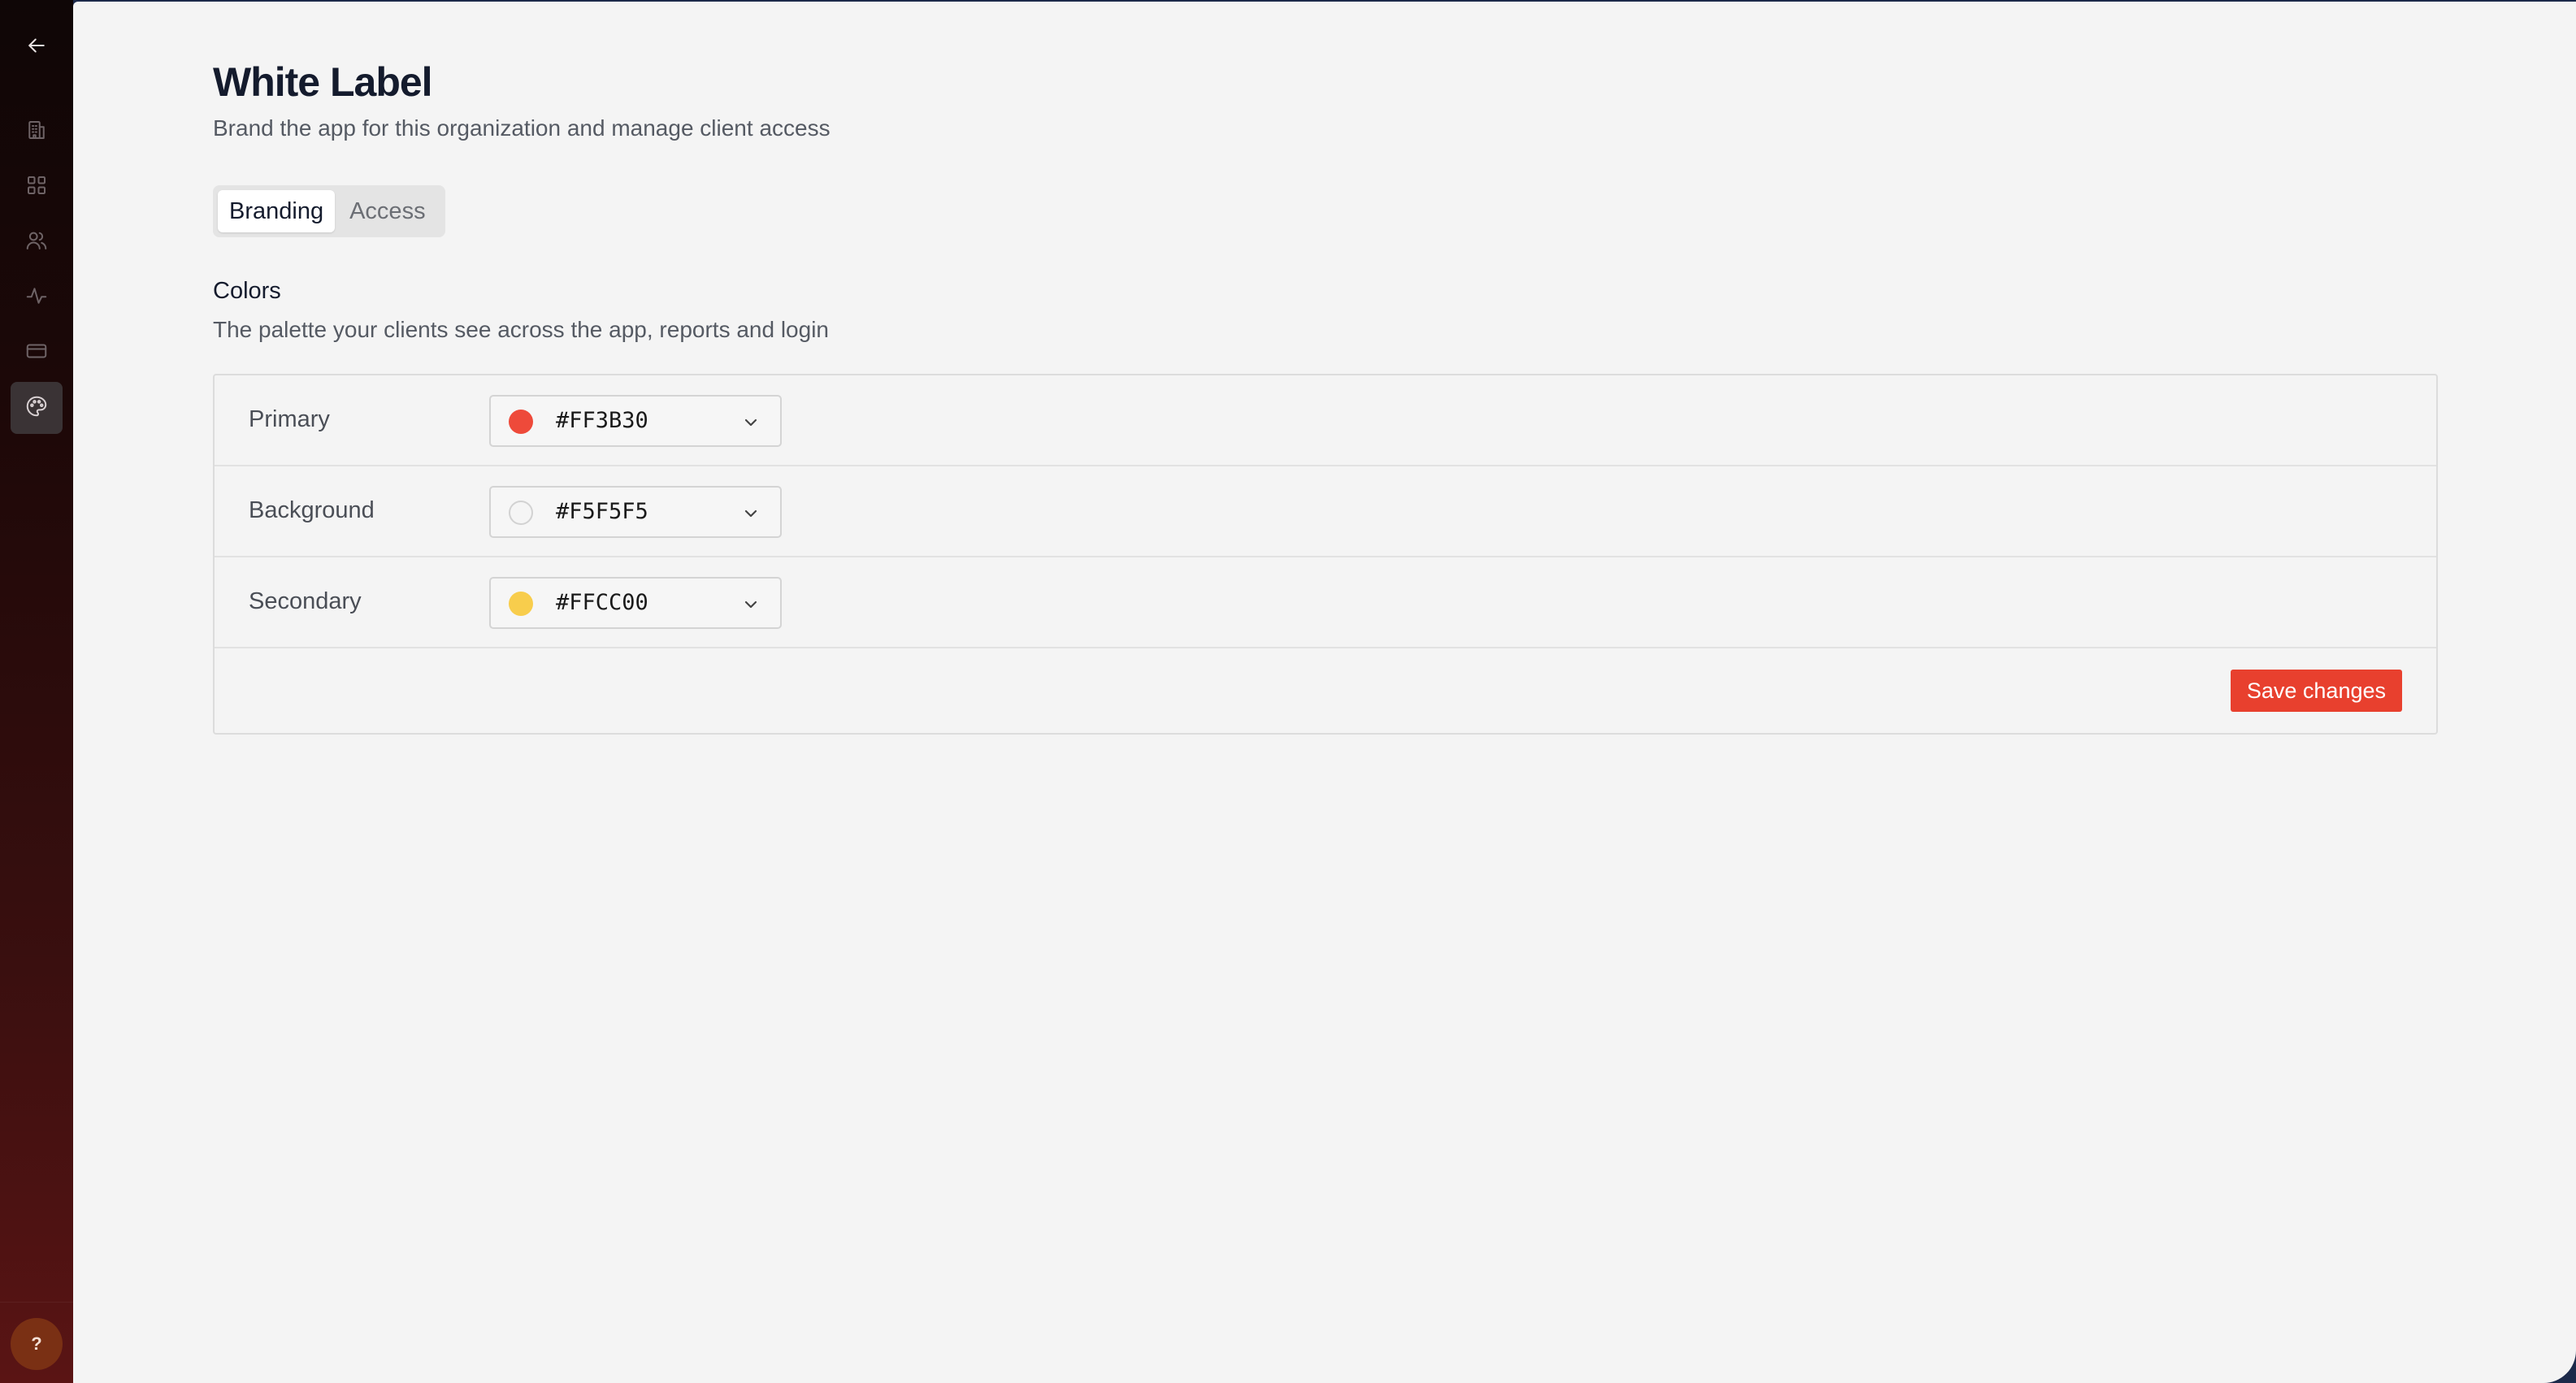 The width and height of the screenshot is (2576, 1383). I want to click on help-label: ?, so click(36, 1344).